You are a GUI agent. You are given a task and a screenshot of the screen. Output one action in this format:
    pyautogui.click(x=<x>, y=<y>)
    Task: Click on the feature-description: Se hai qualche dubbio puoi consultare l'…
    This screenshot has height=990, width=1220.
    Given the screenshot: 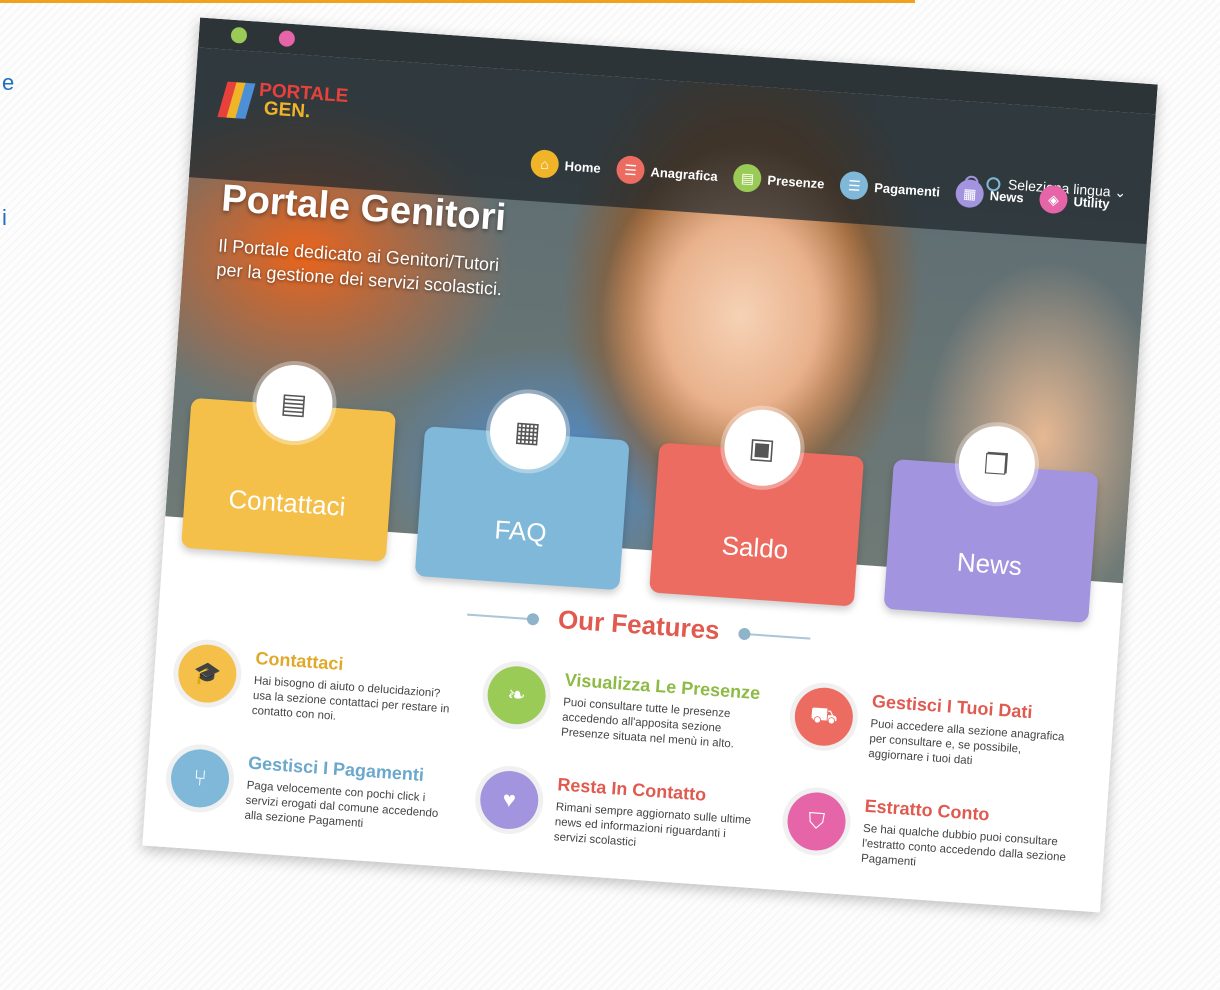 What is the action you would take?
    pyautogui.click(x=963, y=845)
    